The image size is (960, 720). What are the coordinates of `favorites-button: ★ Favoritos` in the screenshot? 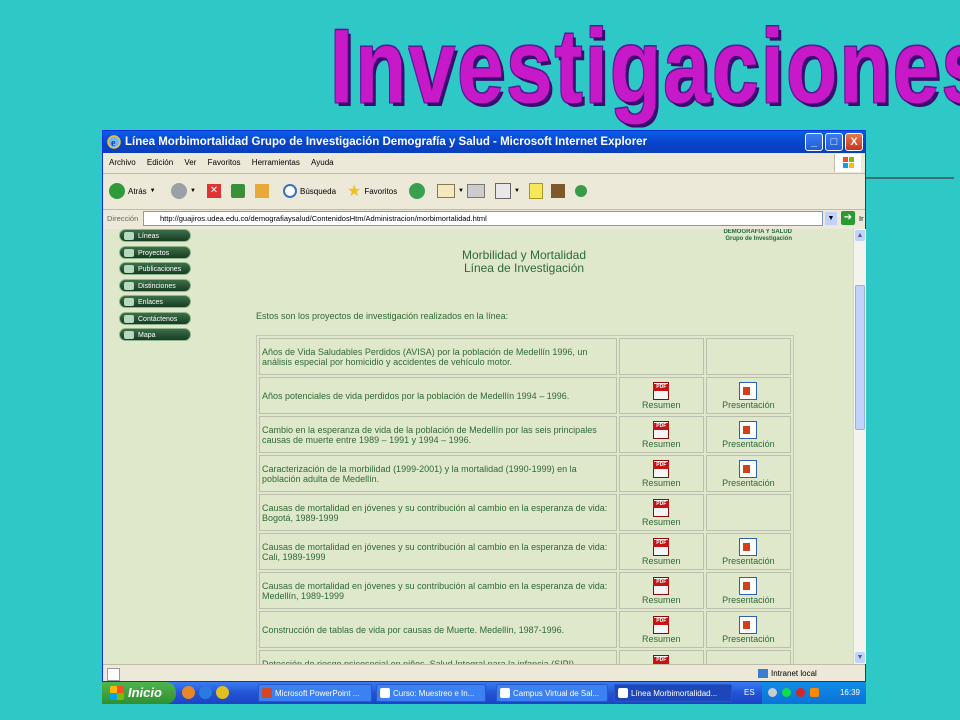 It's located at (372, 191).